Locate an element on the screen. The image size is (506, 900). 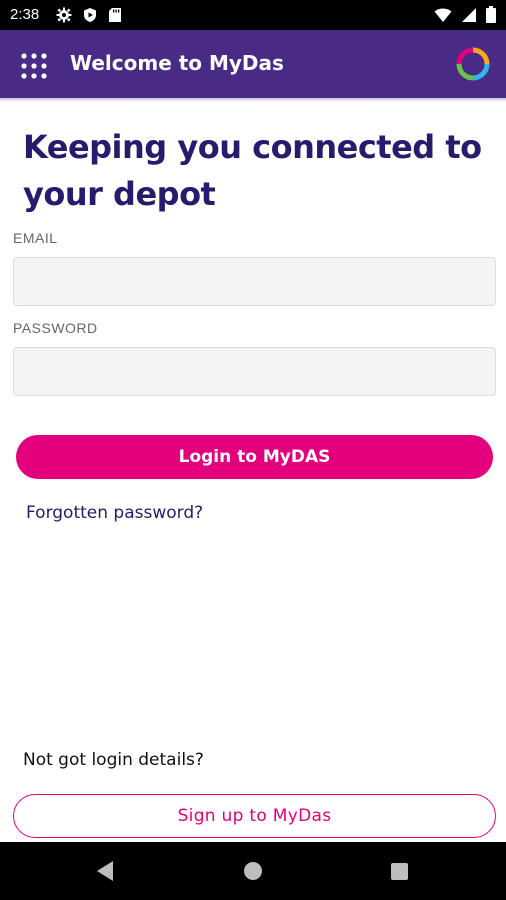
play-shield-icon is located at coordinates (90, 15).